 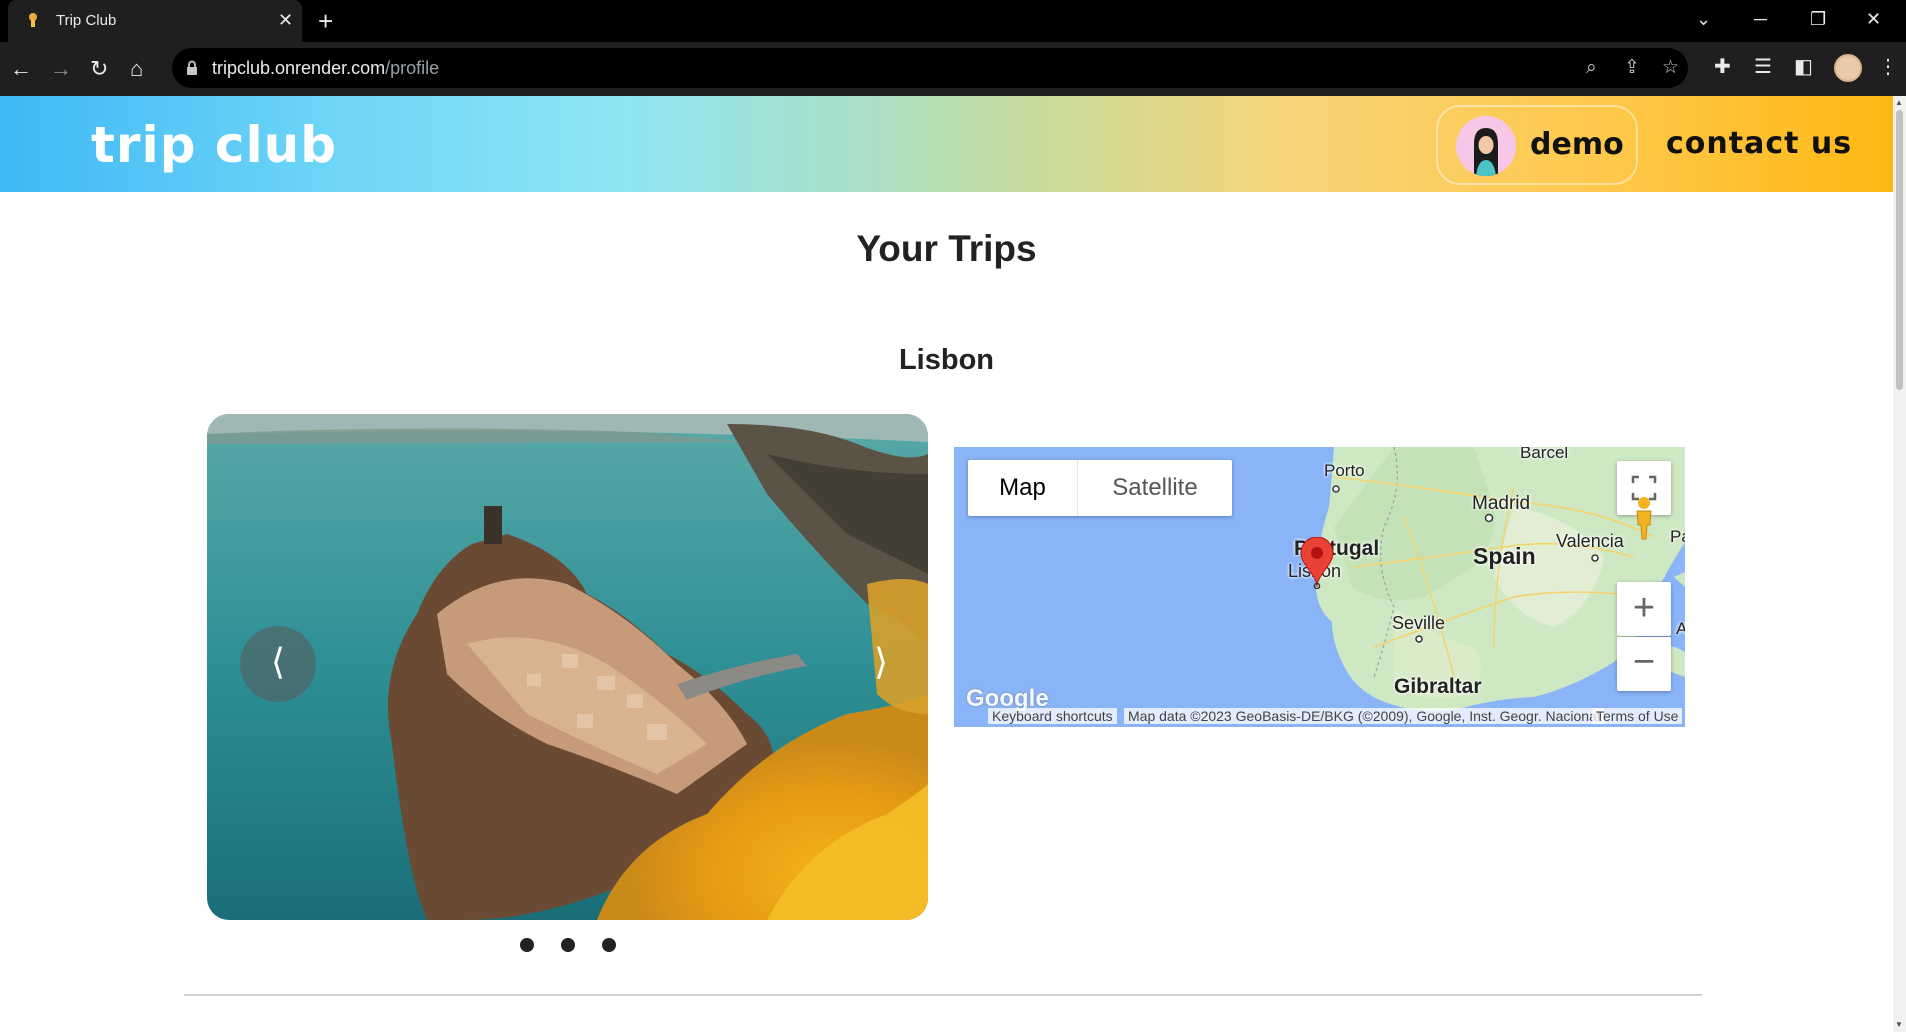 What do you see at coordinates (1632, 68) in the screenshot?
I see `share-icon: ⇪` at bounding box center [1632, 68].